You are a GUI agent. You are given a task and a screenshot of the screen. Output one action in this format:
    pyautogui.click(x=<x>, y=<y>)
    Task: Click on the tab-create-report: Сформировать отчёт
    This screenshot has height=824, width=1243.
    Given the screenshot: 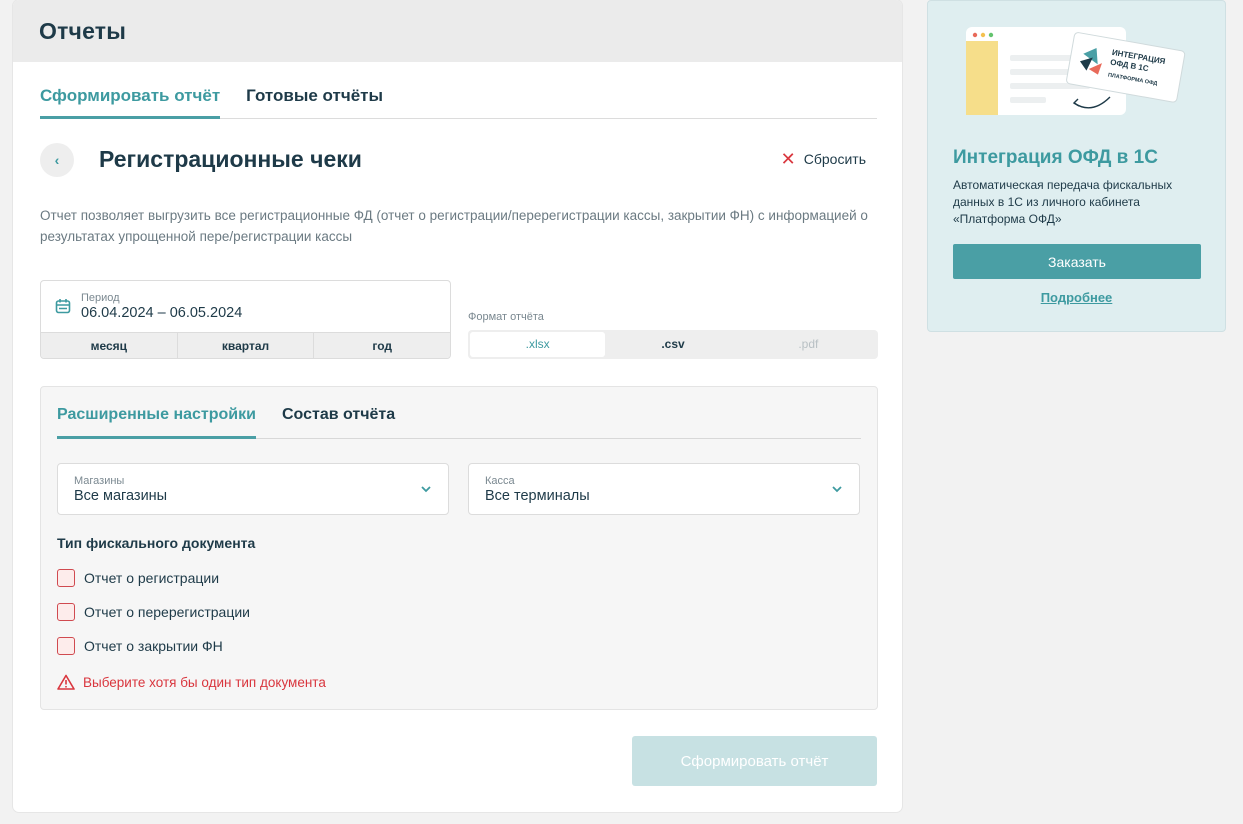 What is the action you would take?
    pyautogui.click(x=130, y=102)
    